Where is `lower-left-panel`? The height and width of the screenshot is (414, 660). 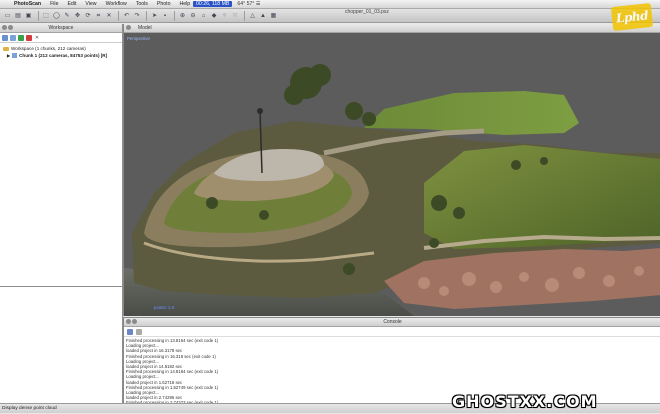 lower-left-panel is located at coordinates (61, 345).